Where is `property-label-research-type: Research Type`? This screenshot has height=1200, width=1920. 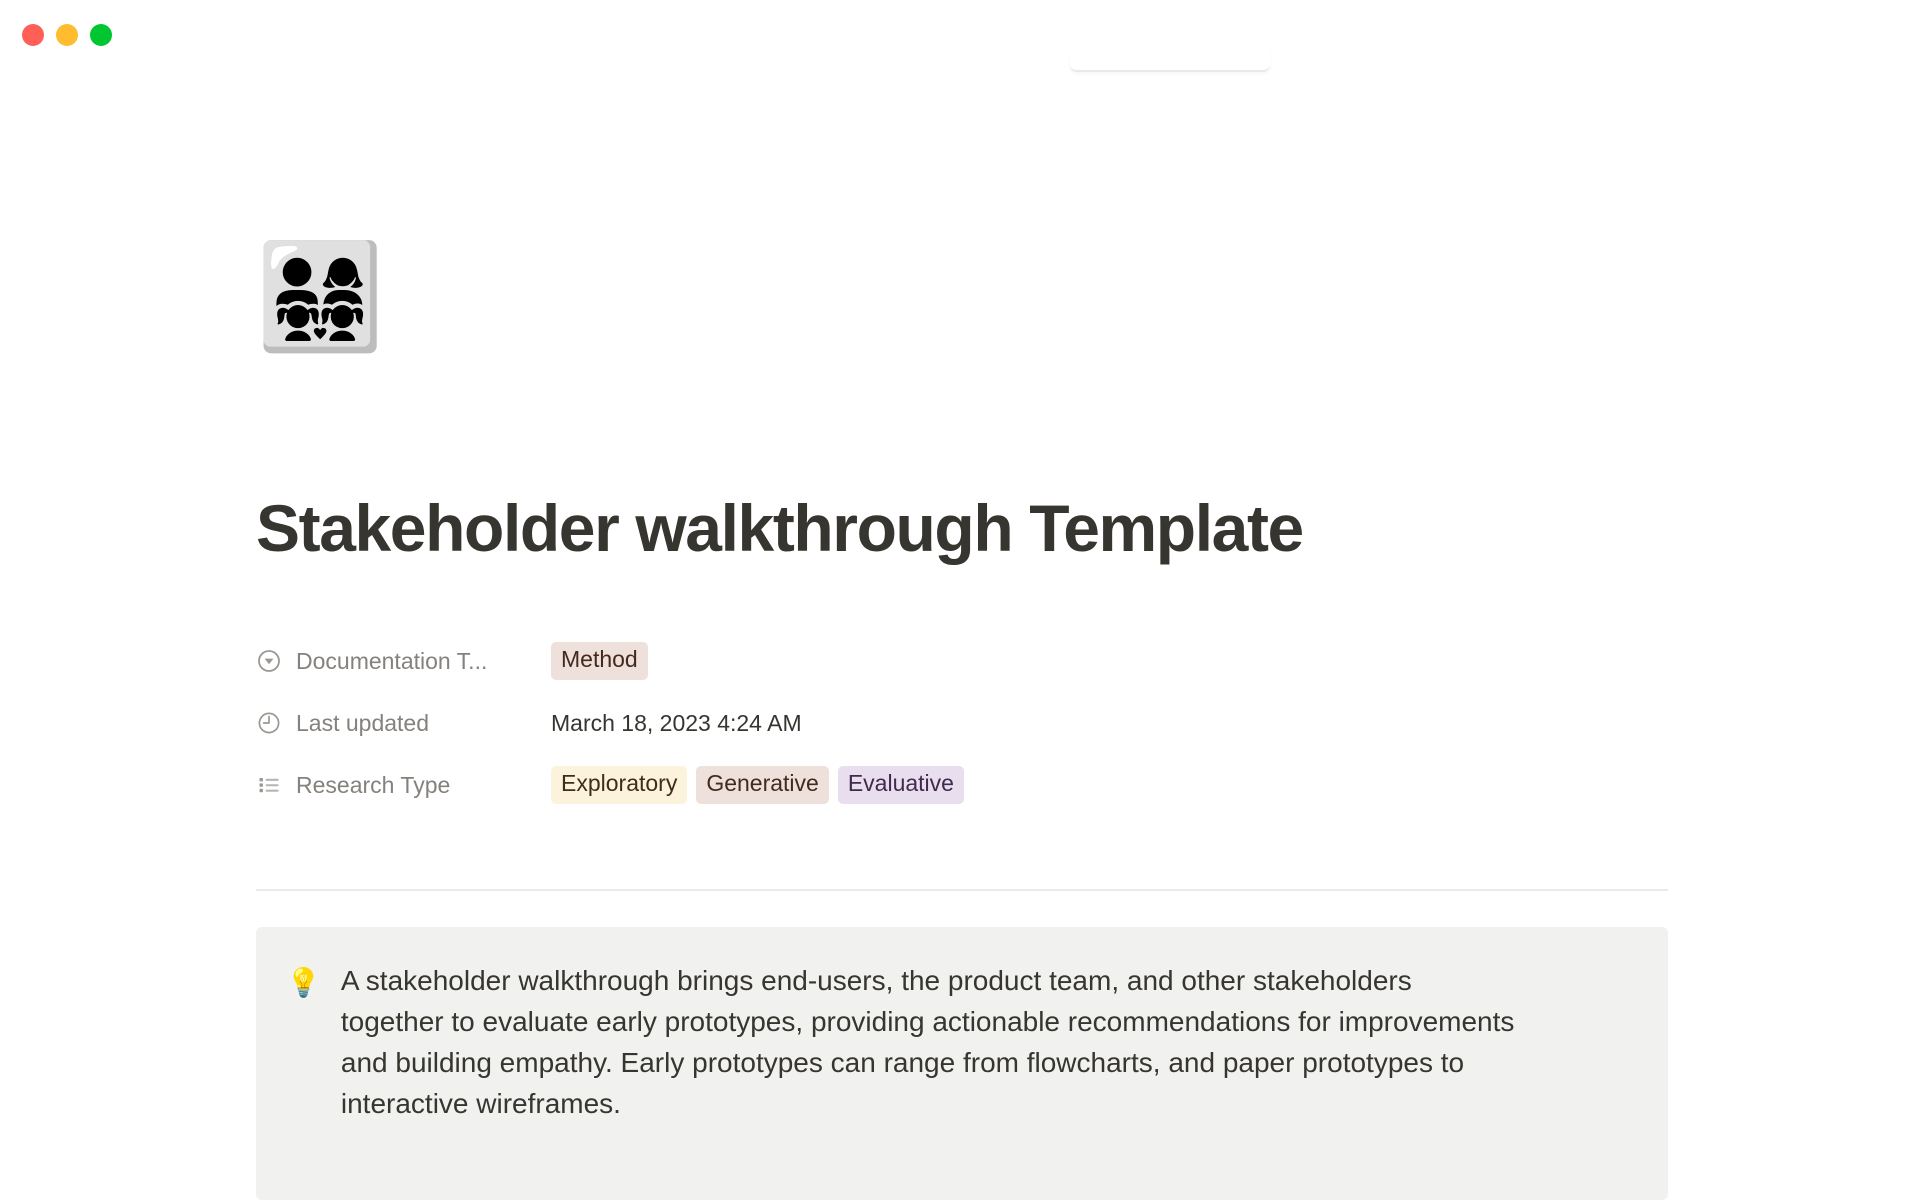 property-label-research-type: Research Type is located at coordinates (403, 785).